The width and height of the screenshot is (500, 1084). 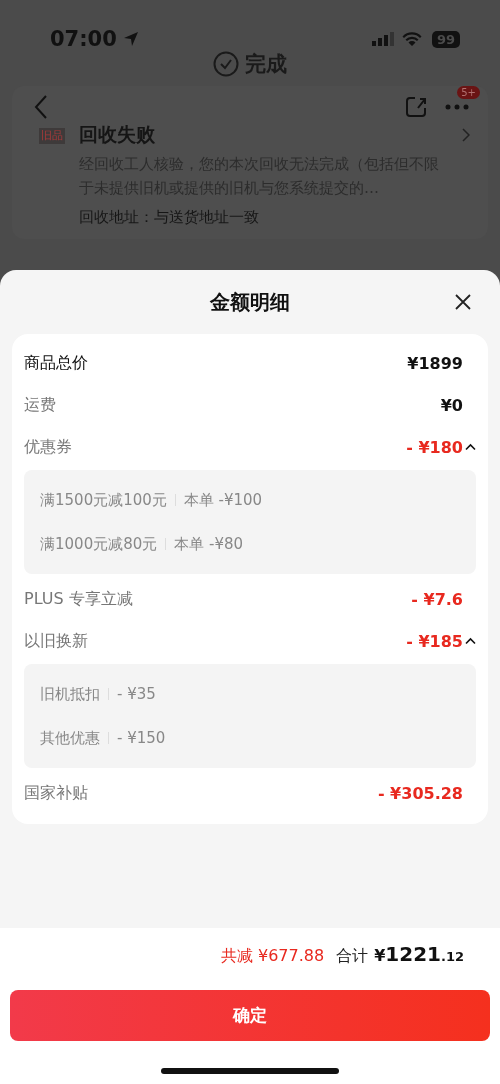 What do you see at coordinates (419, 954) in the screenshot?
I see `total-amount: ¥1221.12` at bounding box center [419, 954].